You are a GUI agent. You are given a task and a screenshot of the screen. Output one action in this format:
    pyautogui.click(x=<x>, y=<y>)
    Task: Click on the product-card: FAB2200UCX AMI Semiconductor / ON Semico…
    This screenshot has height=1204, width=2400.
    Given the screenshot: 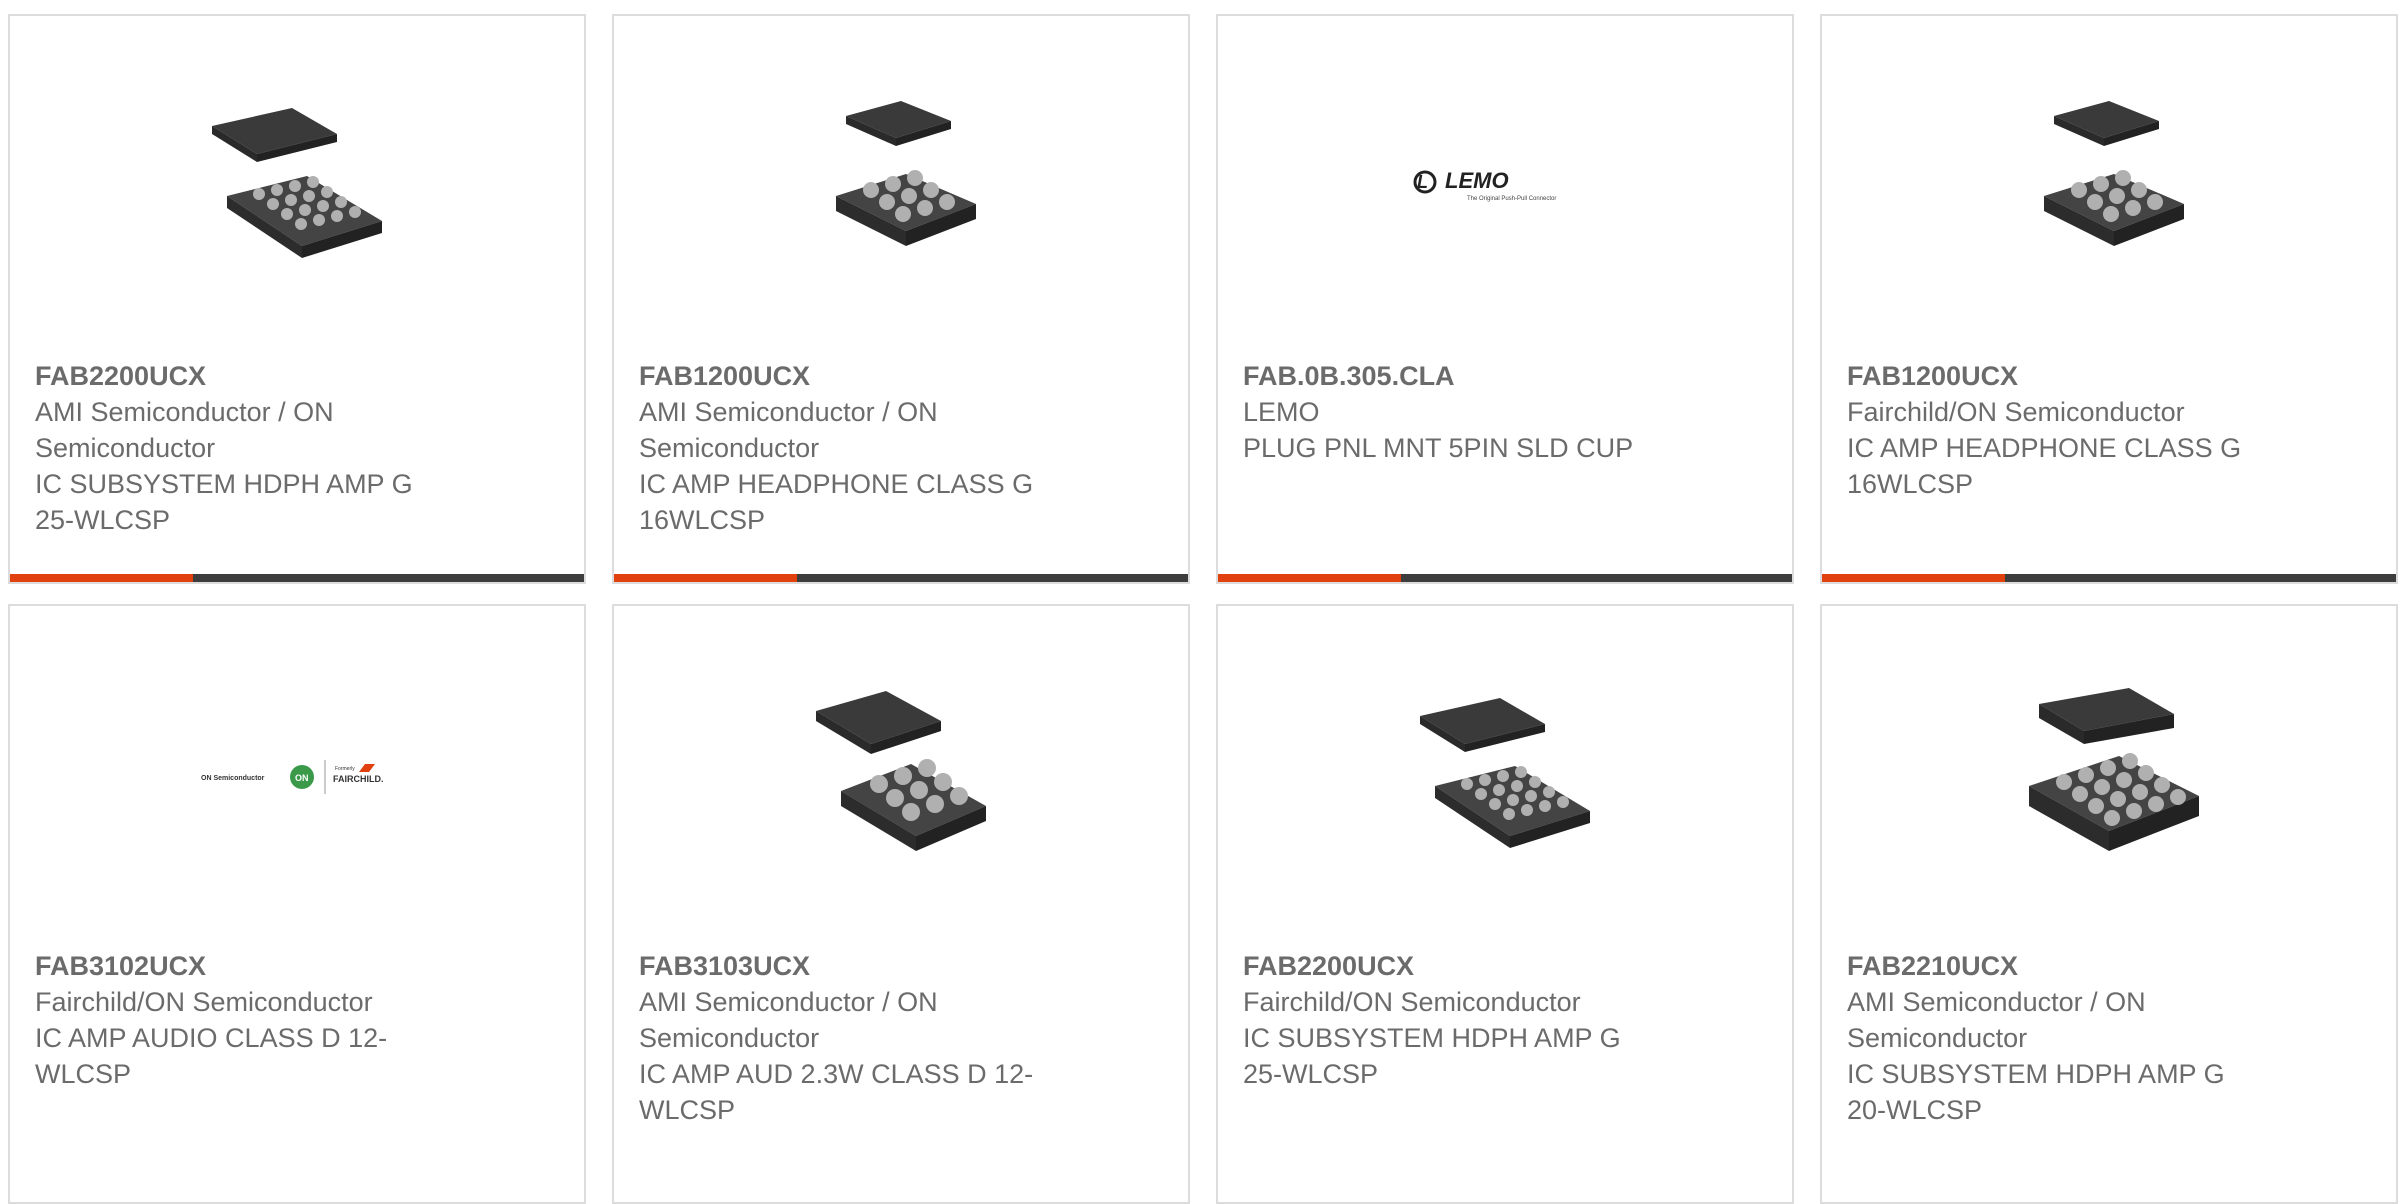 What is the action you would take?
    pyautogui.click(x=297, y=299)
    